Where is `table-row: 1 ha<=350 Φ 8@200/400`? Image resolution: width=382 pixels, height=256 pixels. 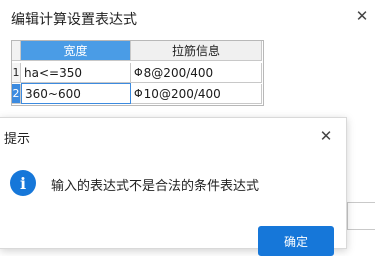
table-row: 1 ha<=350 Φ 8@200/400 is located at coordinates (137, 73).